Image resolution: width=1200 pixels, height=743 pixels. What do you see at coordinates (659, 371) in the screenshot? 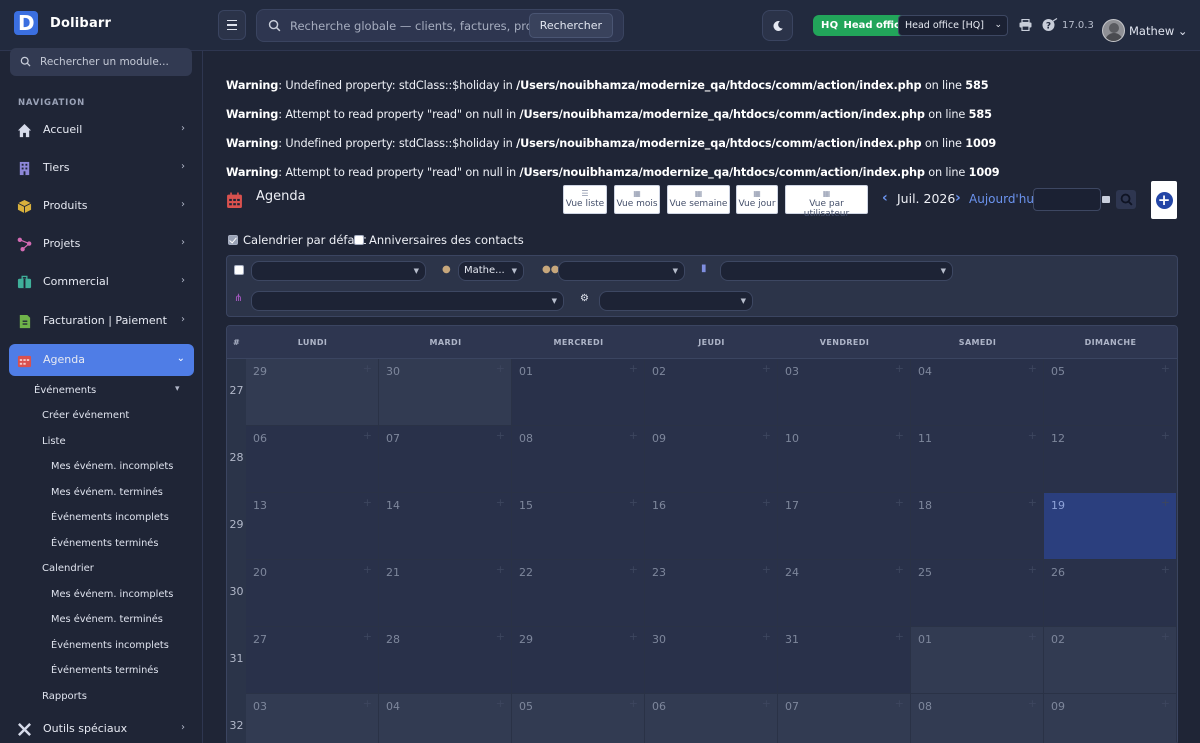
I see `day-number: 02` at bounding box center [659, 371].